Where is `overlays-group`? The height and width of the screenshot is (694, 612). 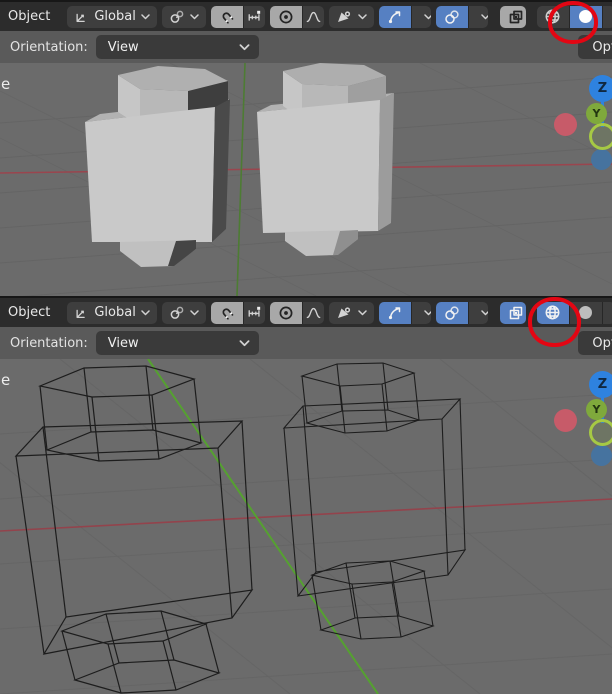
overlays-group is located at coordinates (462, 16).